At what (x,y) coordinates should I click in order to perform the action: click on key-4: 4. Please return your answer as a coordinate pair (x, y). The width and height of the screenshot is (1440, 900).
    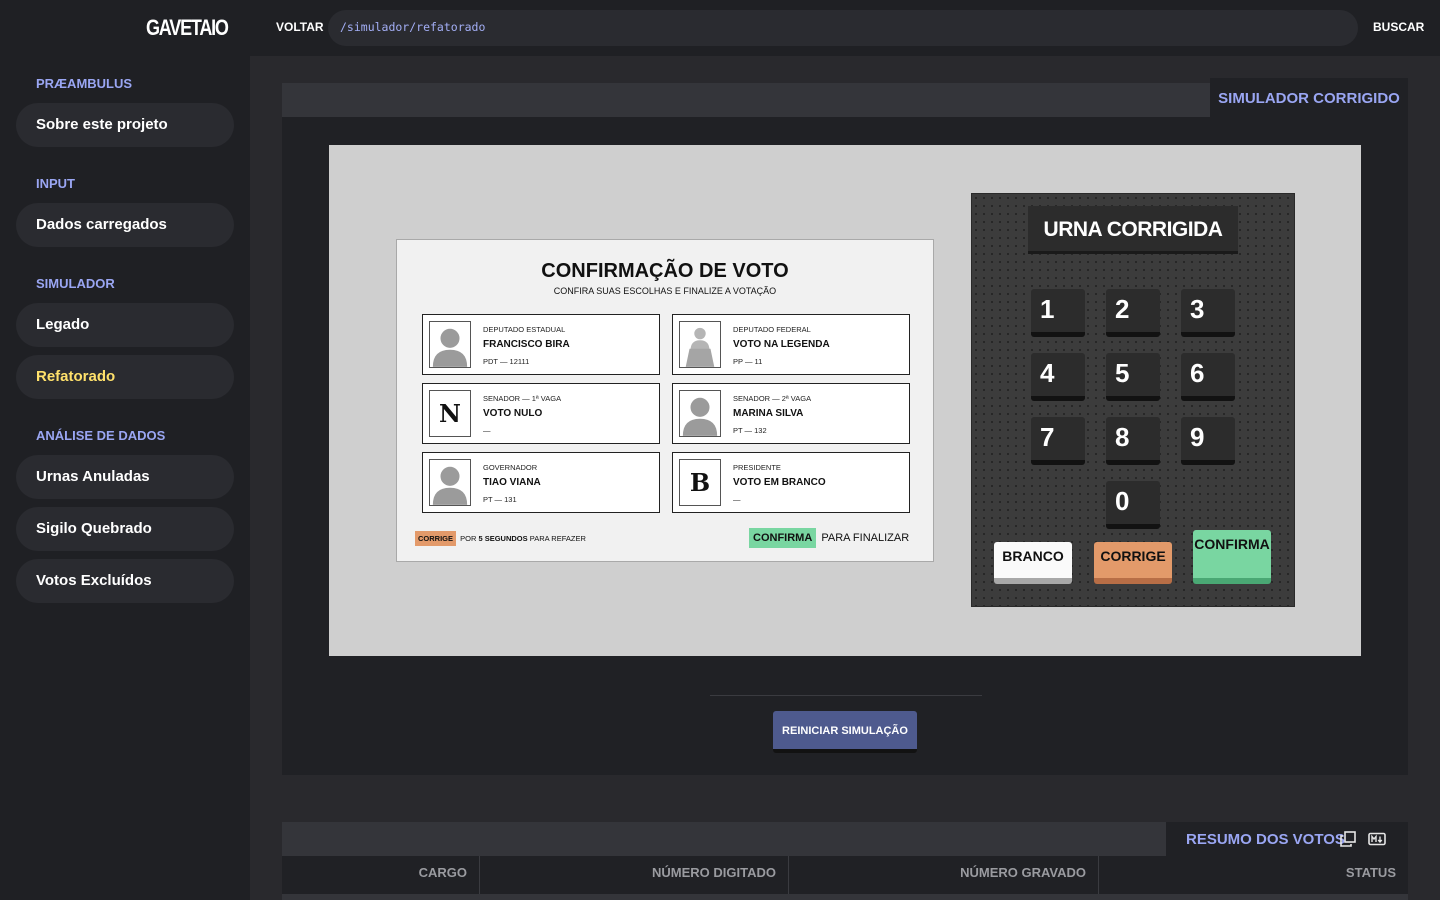
    Looking at the image, I should click on (1058, 377).